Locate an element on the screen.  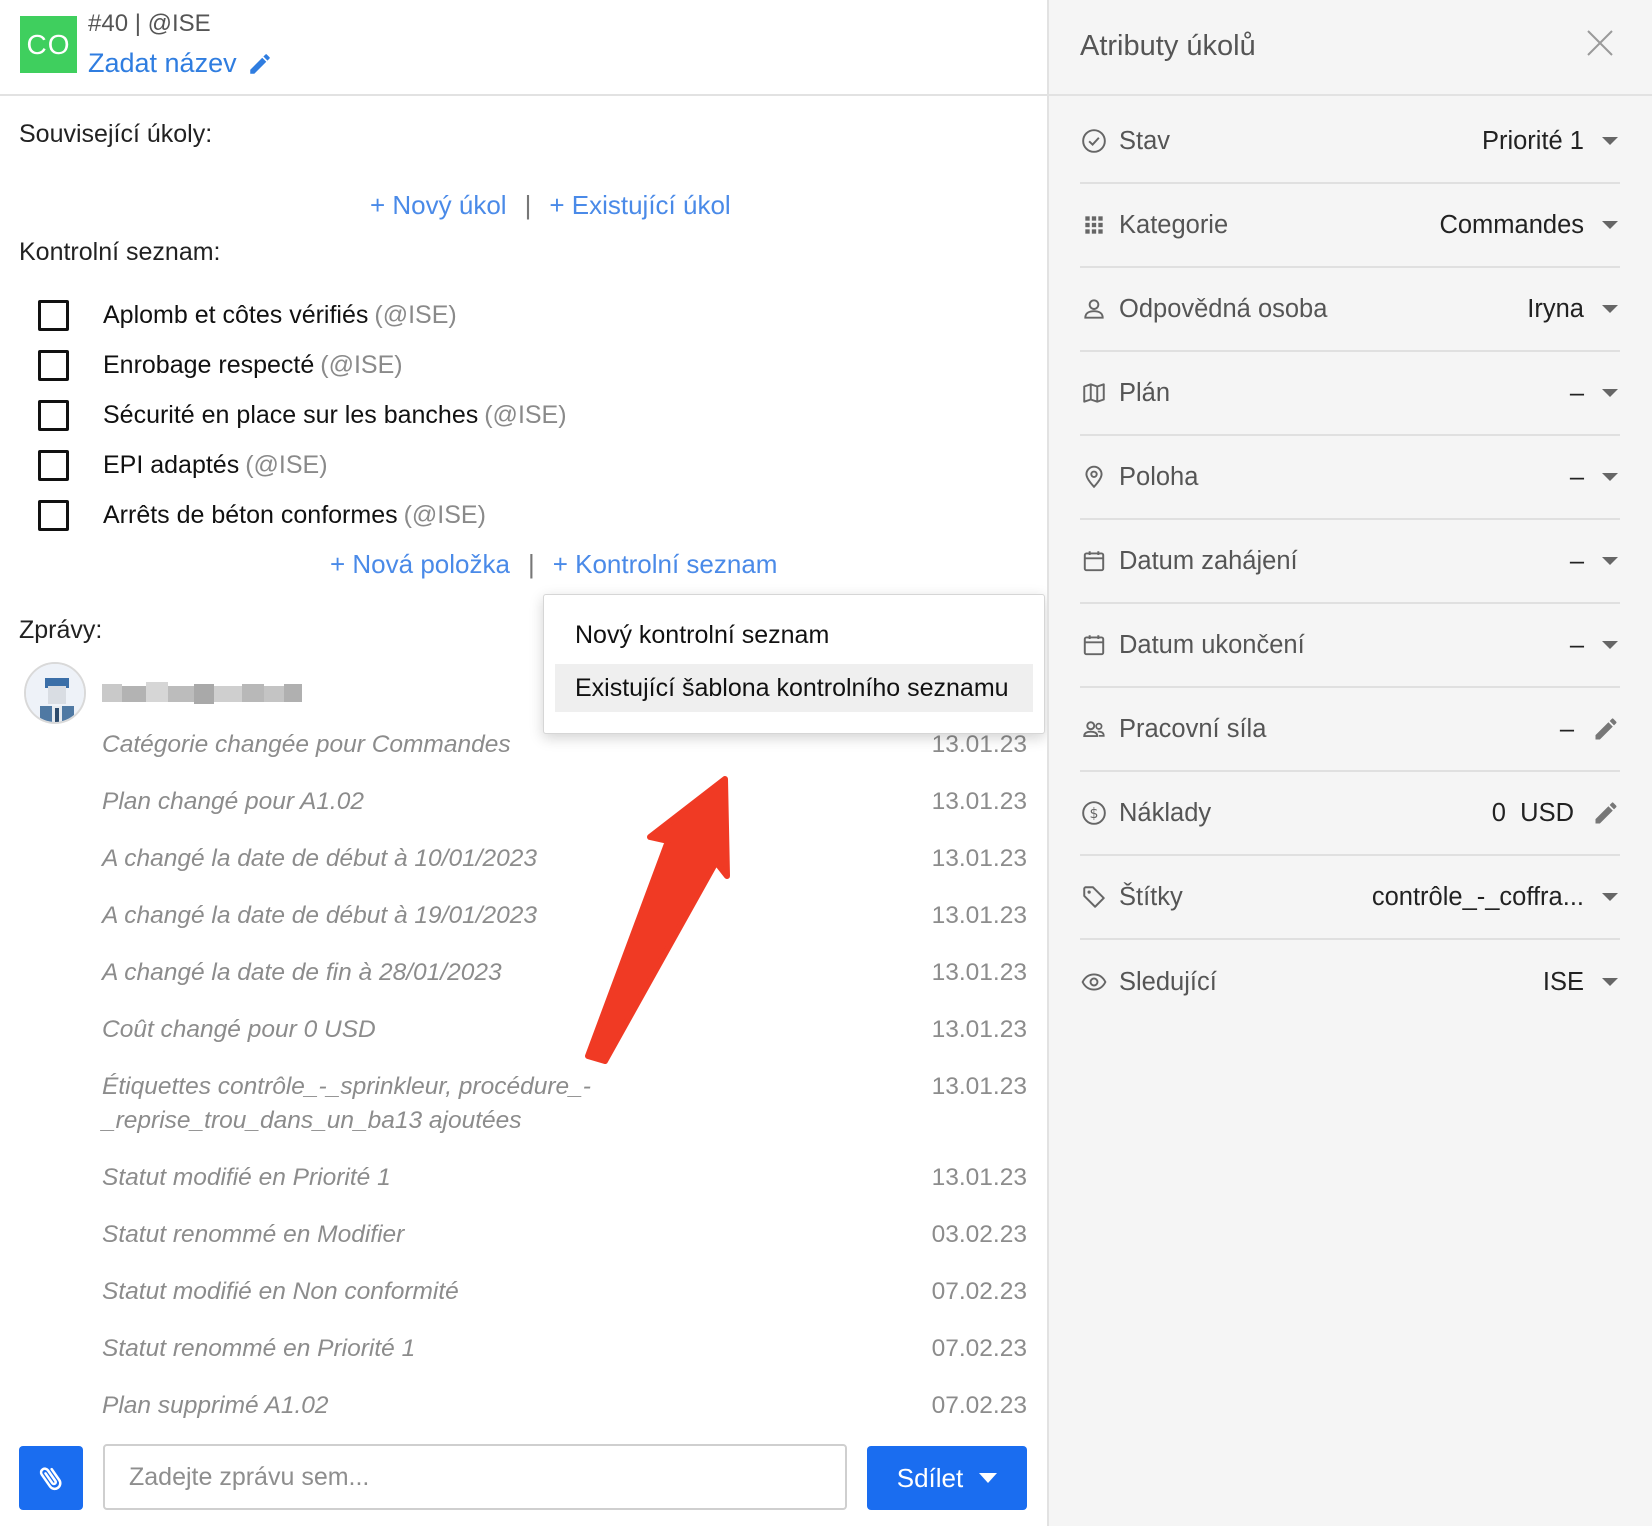
attribute-row-status: Stav Priorité 1 is located at coordinates (1350, 142).